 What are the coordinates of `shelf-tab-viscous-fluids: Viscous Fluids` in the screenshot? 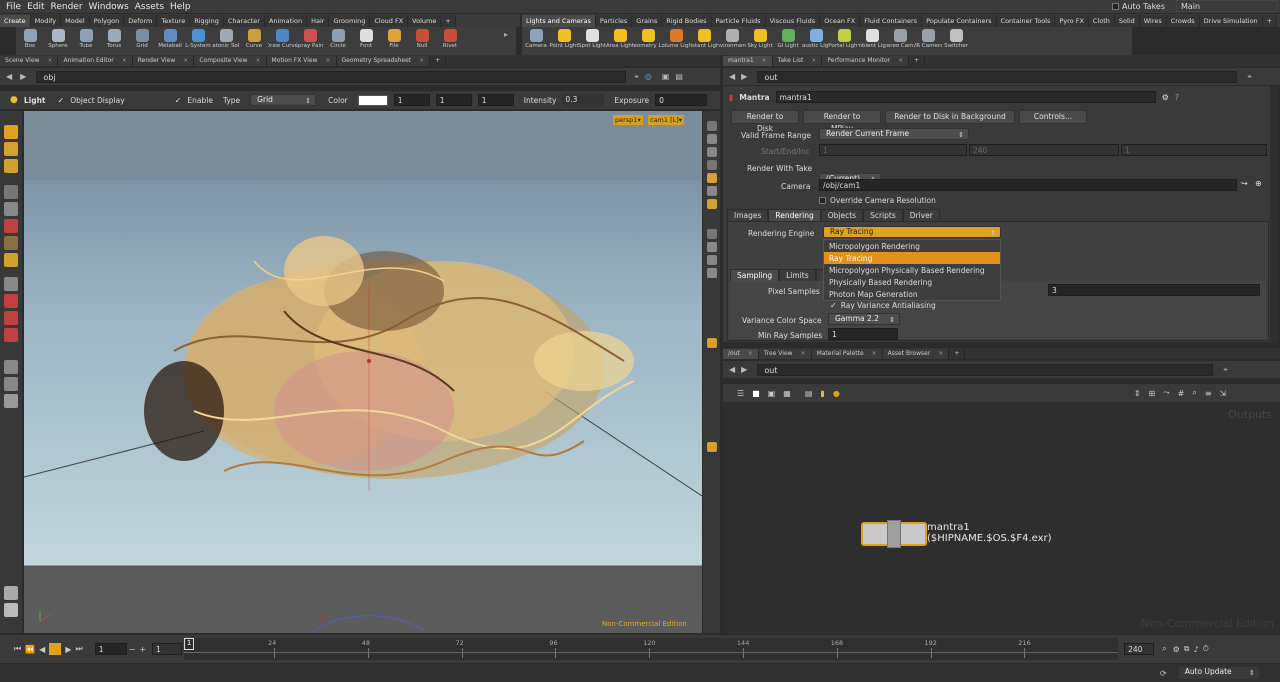 It's located at (793, 21).